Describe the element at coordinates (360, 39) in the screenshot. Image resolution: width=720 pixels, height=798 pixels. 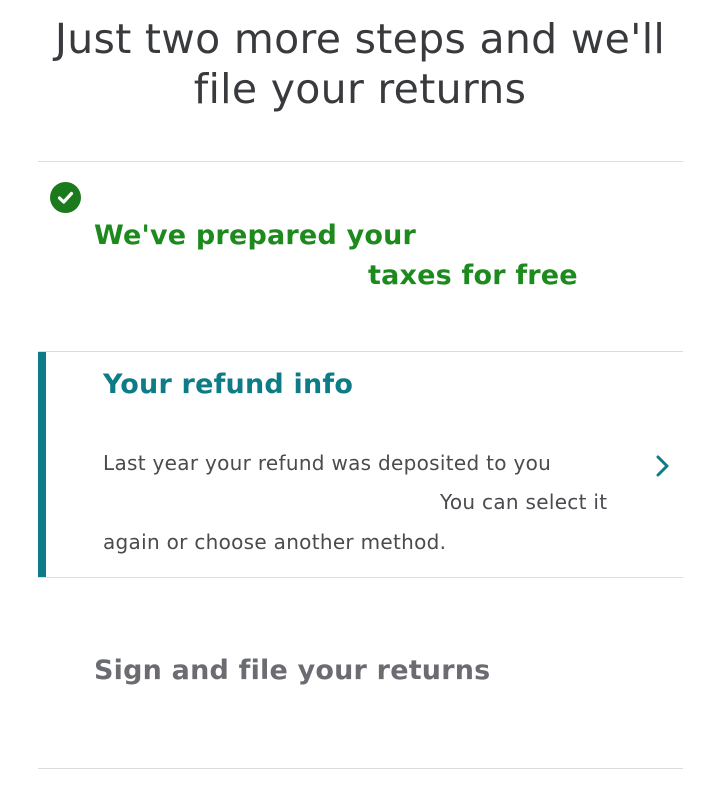
I see `page-title-line-1: Just two more steps and we'll` at that location.